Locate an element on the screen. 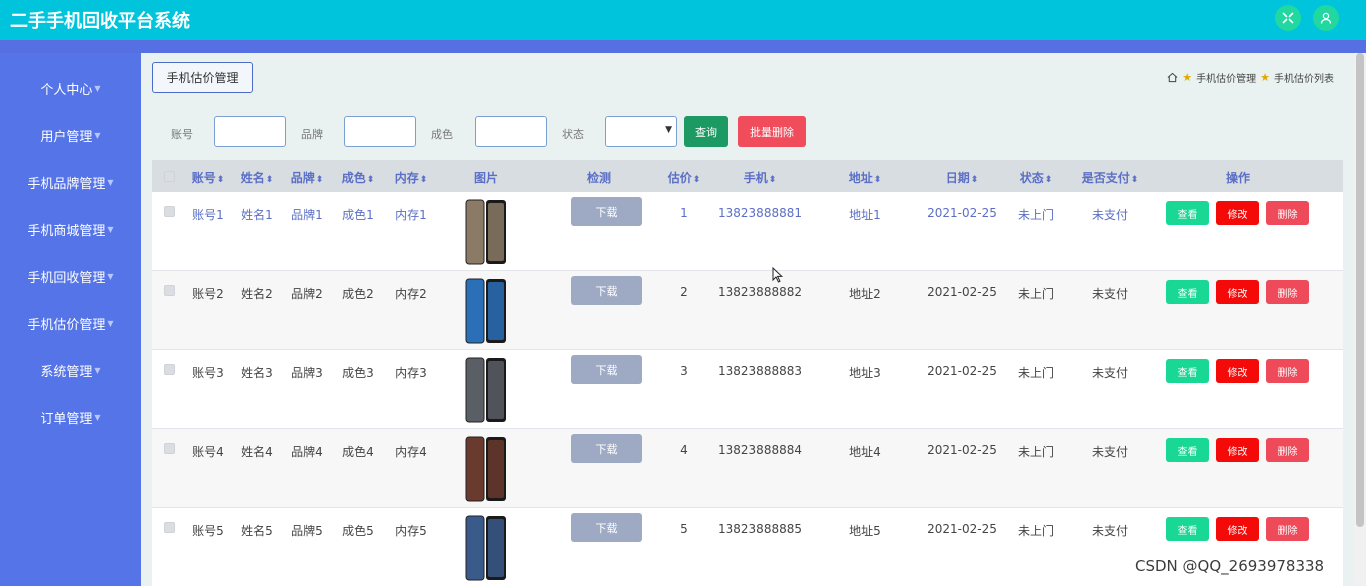 This screenshot has width=1366, height=586. cell-account: 账号1 is located at coordinates (208, 215).